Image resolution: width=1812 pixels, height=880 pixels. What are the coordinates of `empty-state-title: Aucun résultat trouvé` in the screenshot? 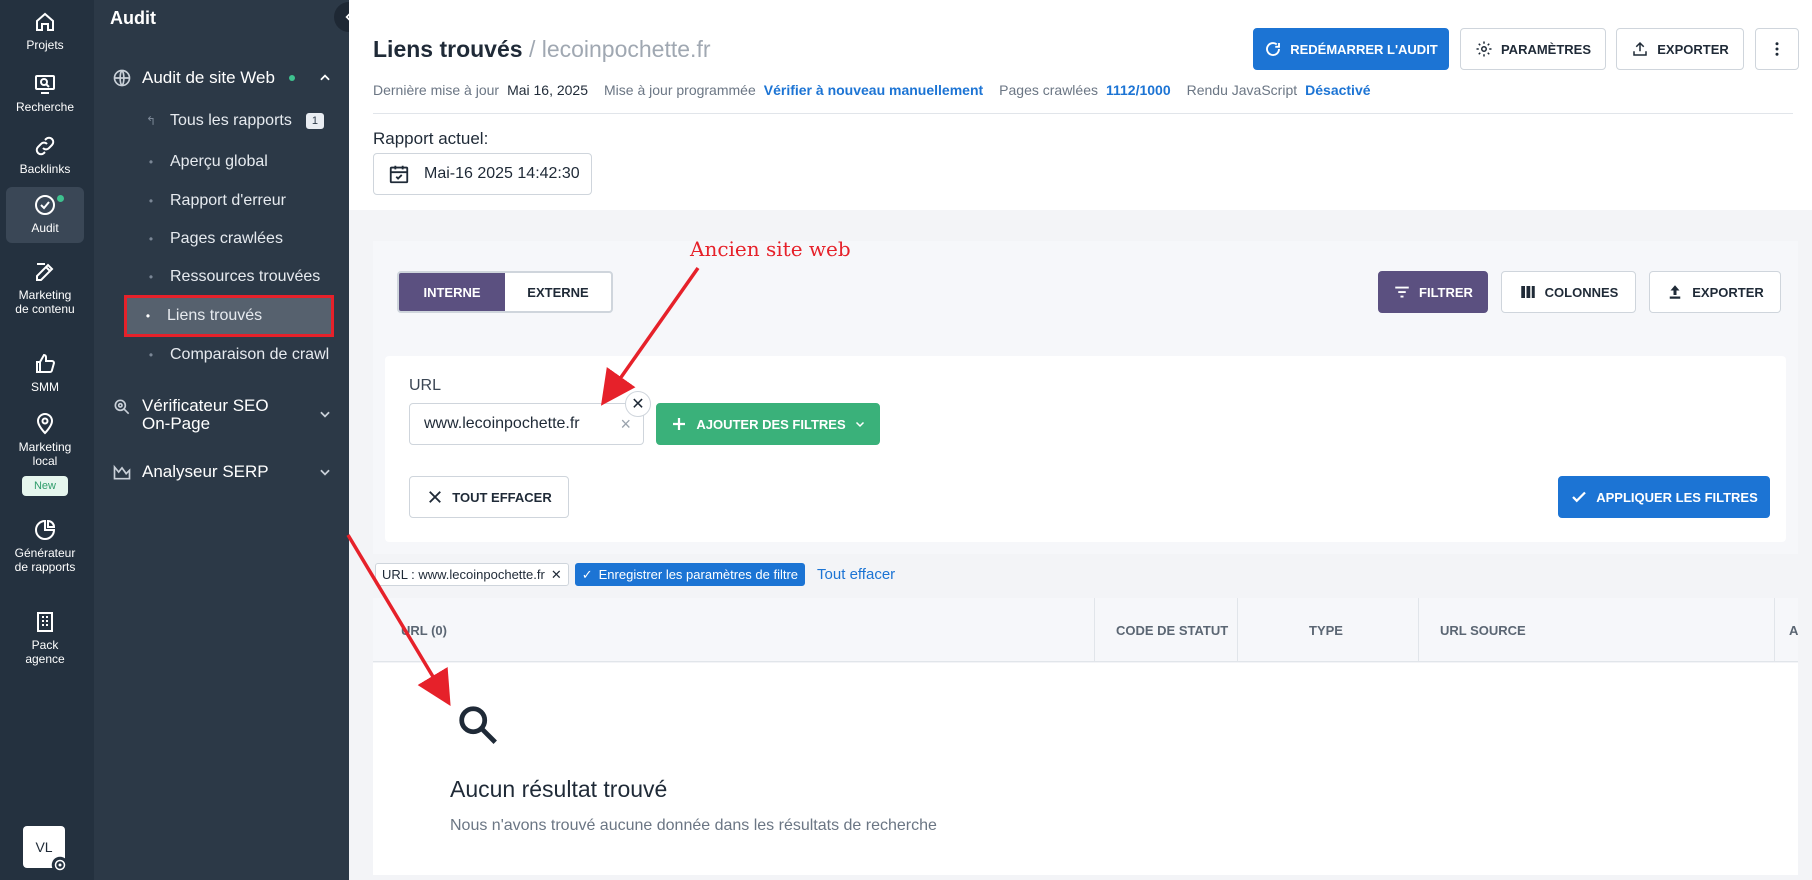 It's located at (559, 789).